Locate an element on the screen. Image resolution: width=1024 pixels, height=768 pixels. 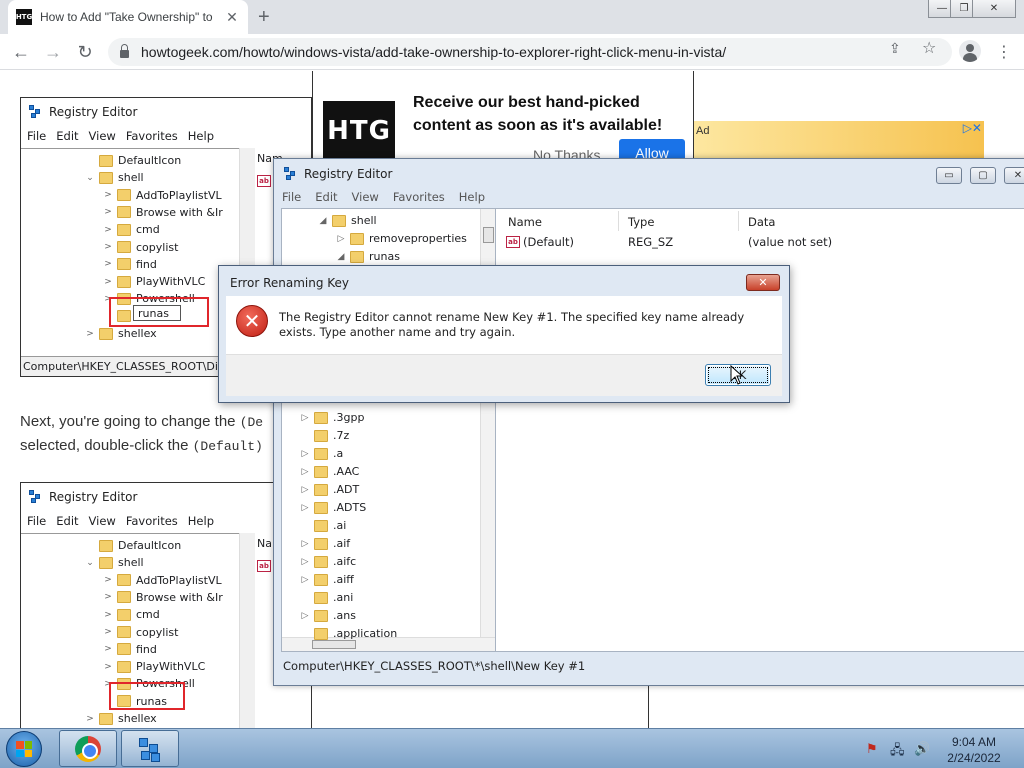
tree-label: runas is located at coordinates (384, 256).